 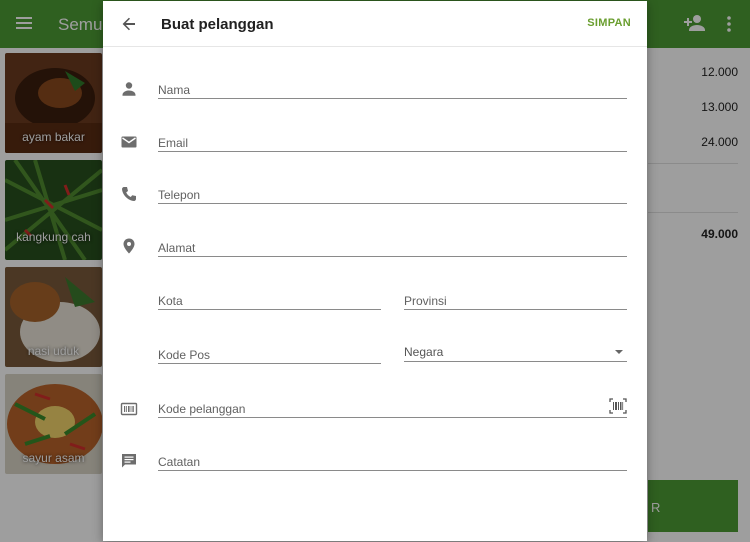 I want to click on province-input, so click(x=515, y=301).